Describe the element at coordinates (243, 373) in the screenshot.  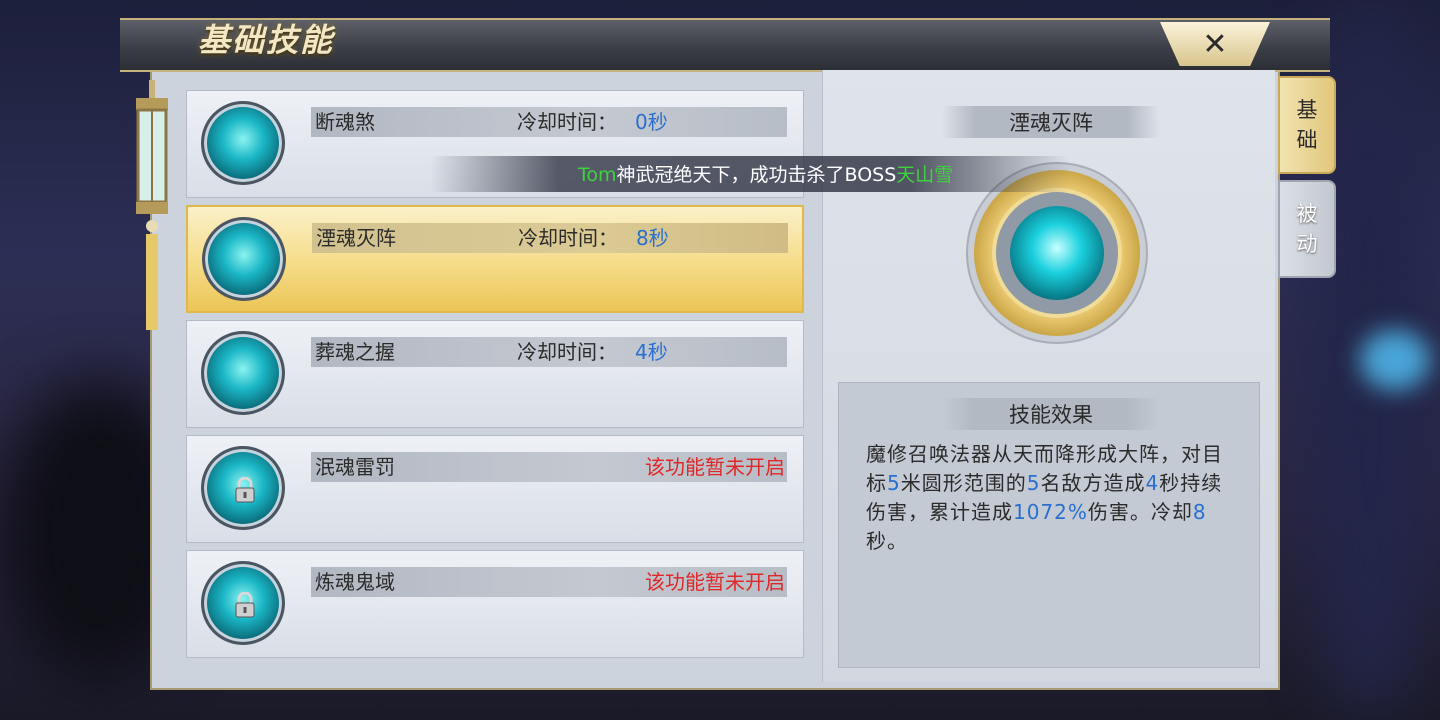
I see `skill-icon-grasp` at that location.